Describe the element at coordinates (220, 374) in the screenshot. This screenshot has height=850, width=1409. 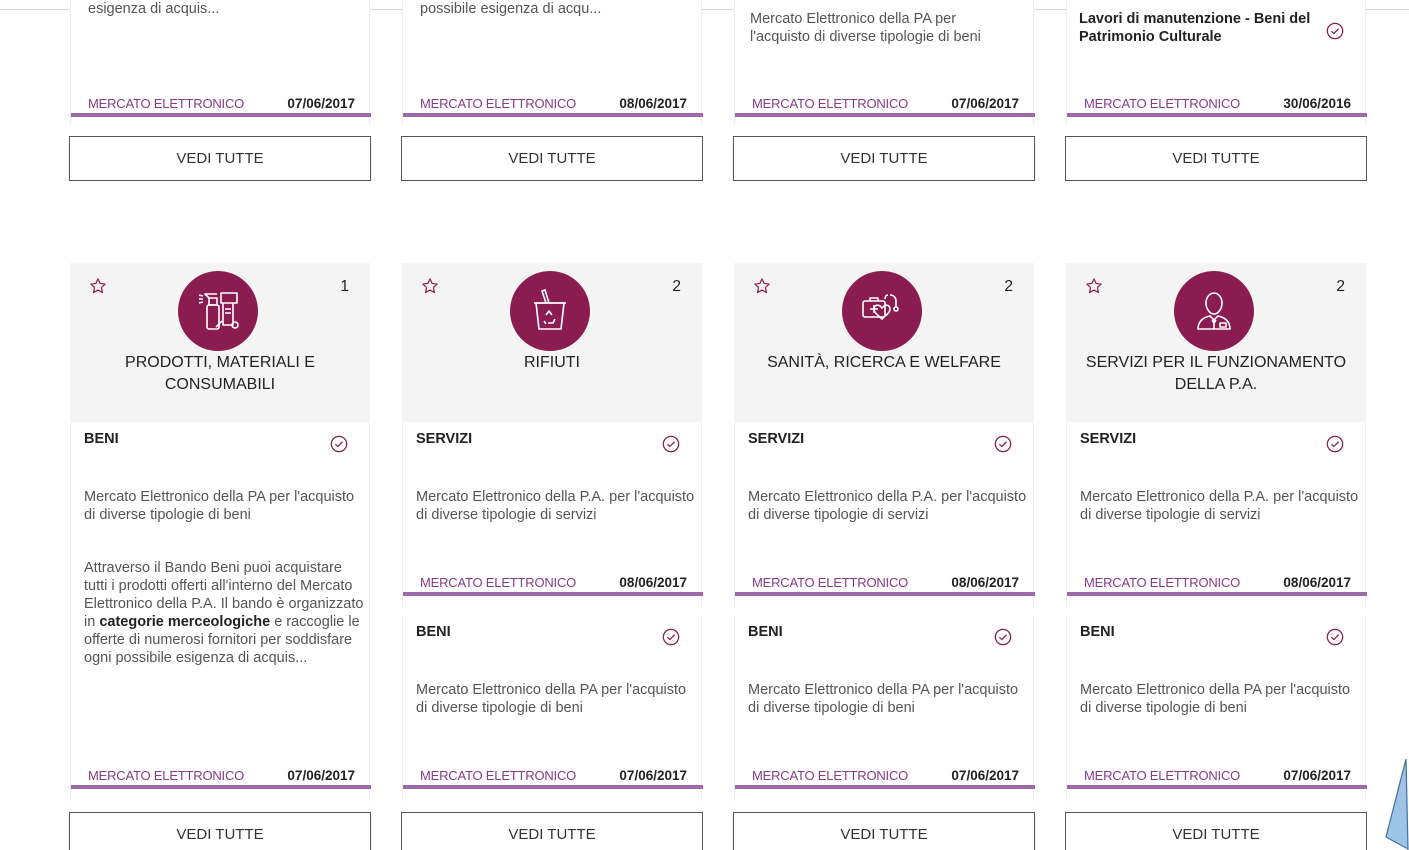
I see `category-name: PRODOTTI, MATERIALI E CONSUMABILI` at that location.